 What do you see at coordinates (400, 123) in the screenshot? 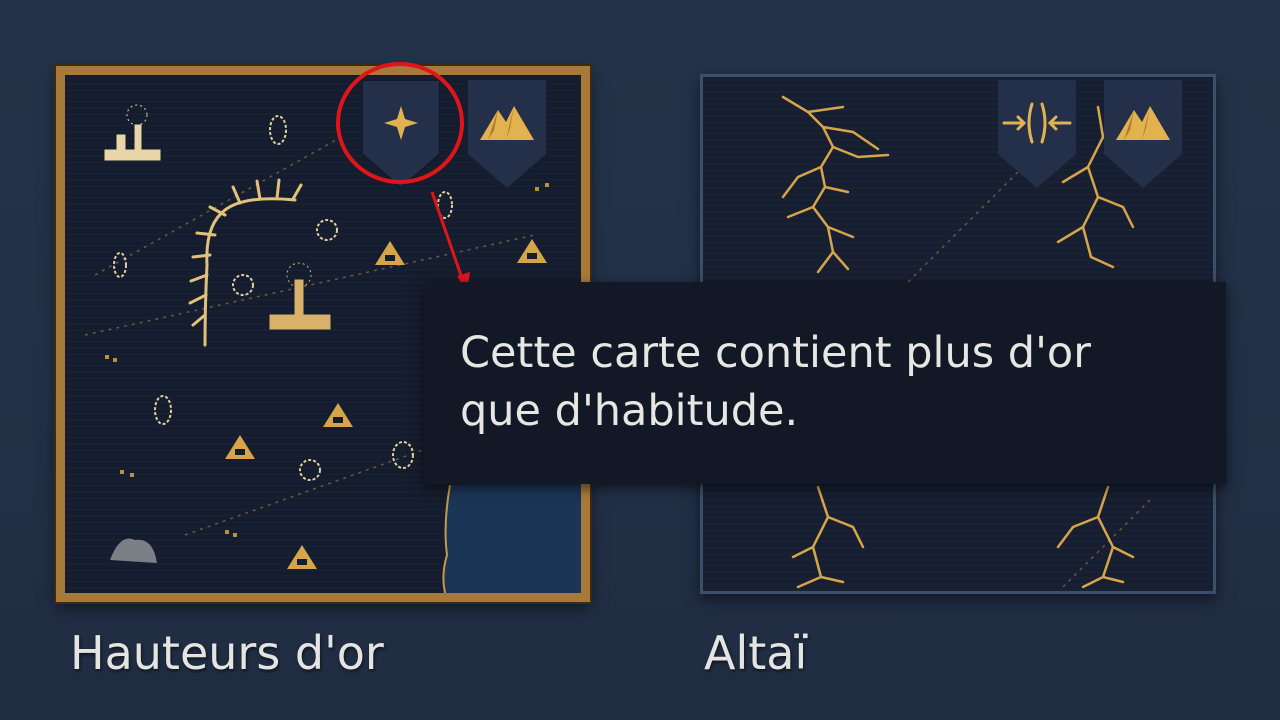
I see `annotation-highlight-circle` at bounding box center [400, 123].